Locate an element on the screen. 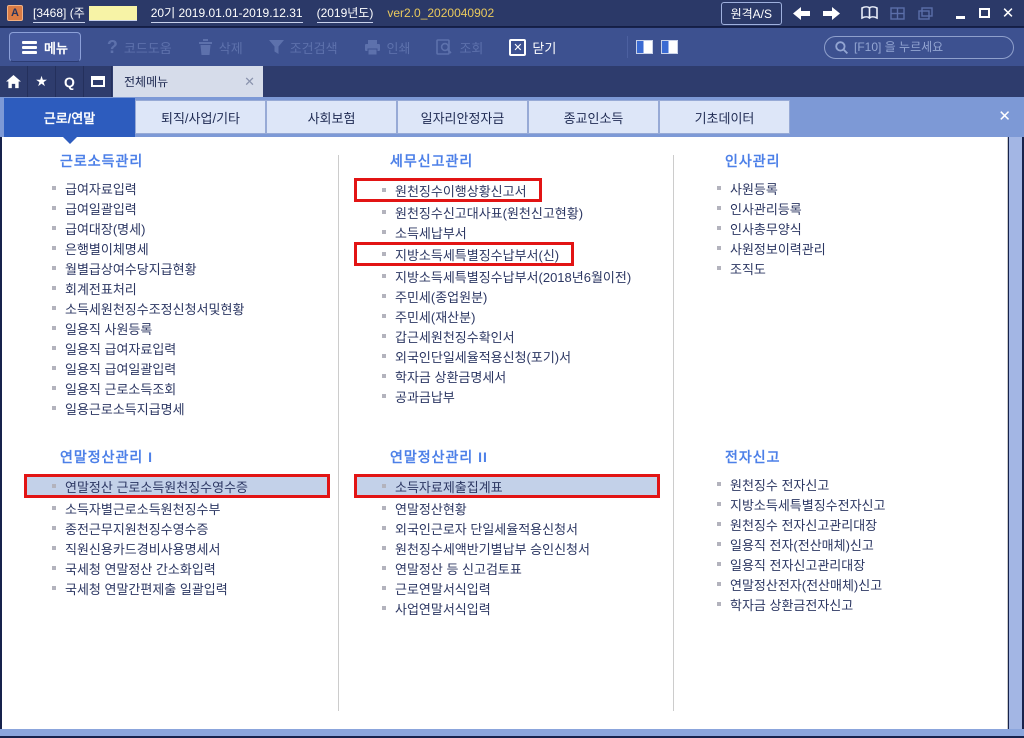  menu-item: 공과금납부 is located at coordinates (512, 396).